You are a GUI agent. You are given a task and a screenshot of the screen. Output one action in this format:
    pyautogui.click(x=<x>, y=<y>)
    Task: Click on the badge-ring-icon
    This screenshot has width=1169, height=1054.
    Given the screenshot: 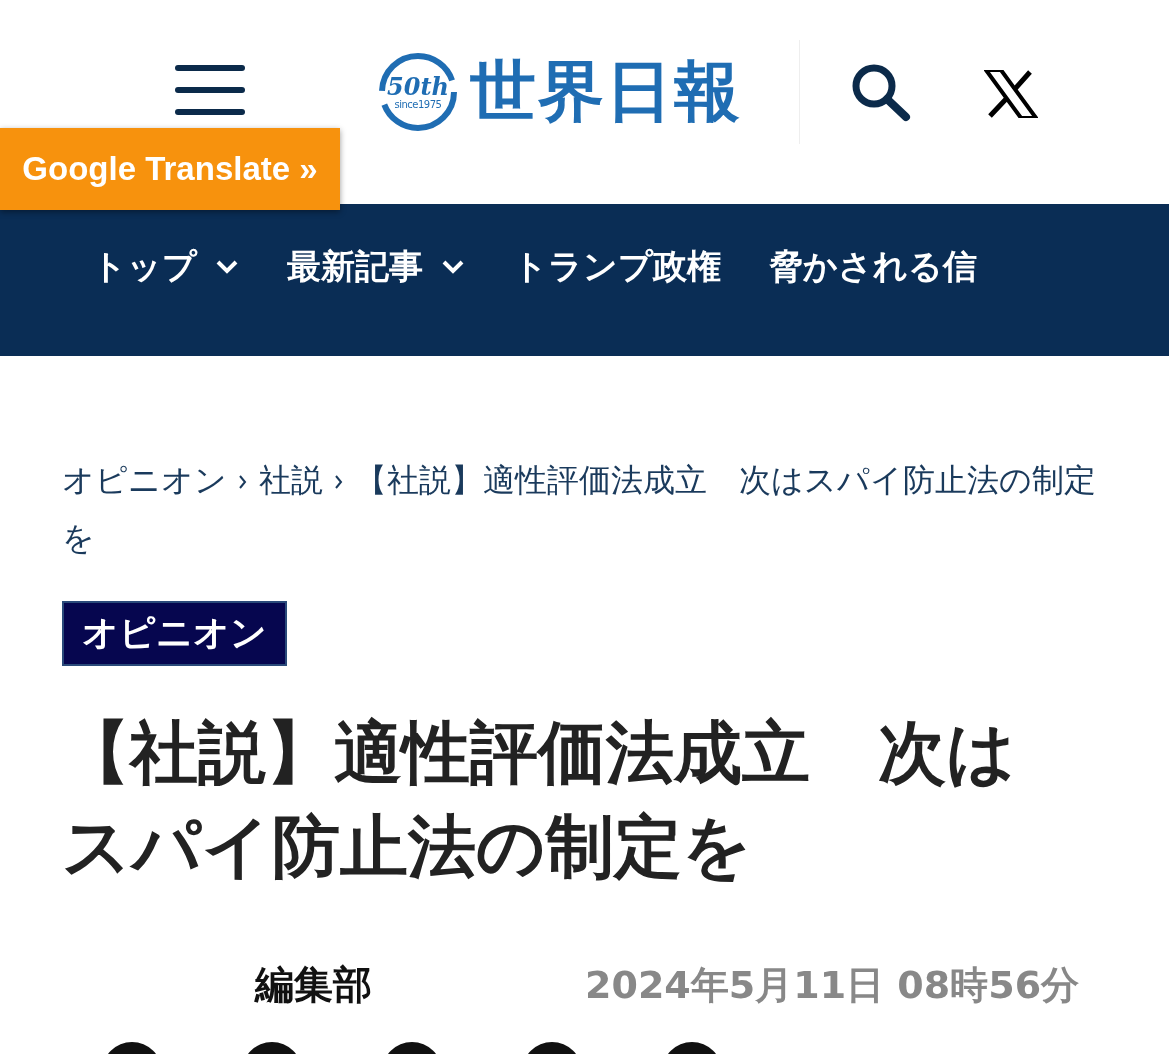 What is the action you would take?
    pyautogui.click(x=418, y=92)
    